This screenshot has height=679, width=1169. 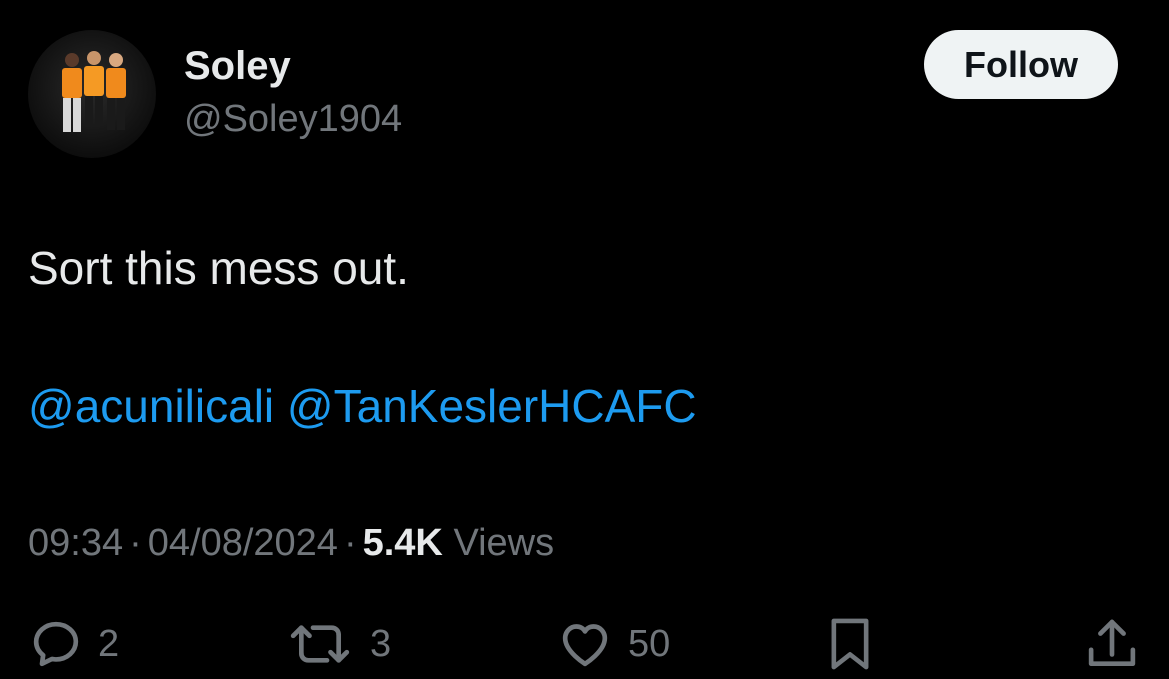 I want to click on like-count: 50, so click(x=649, y=644).